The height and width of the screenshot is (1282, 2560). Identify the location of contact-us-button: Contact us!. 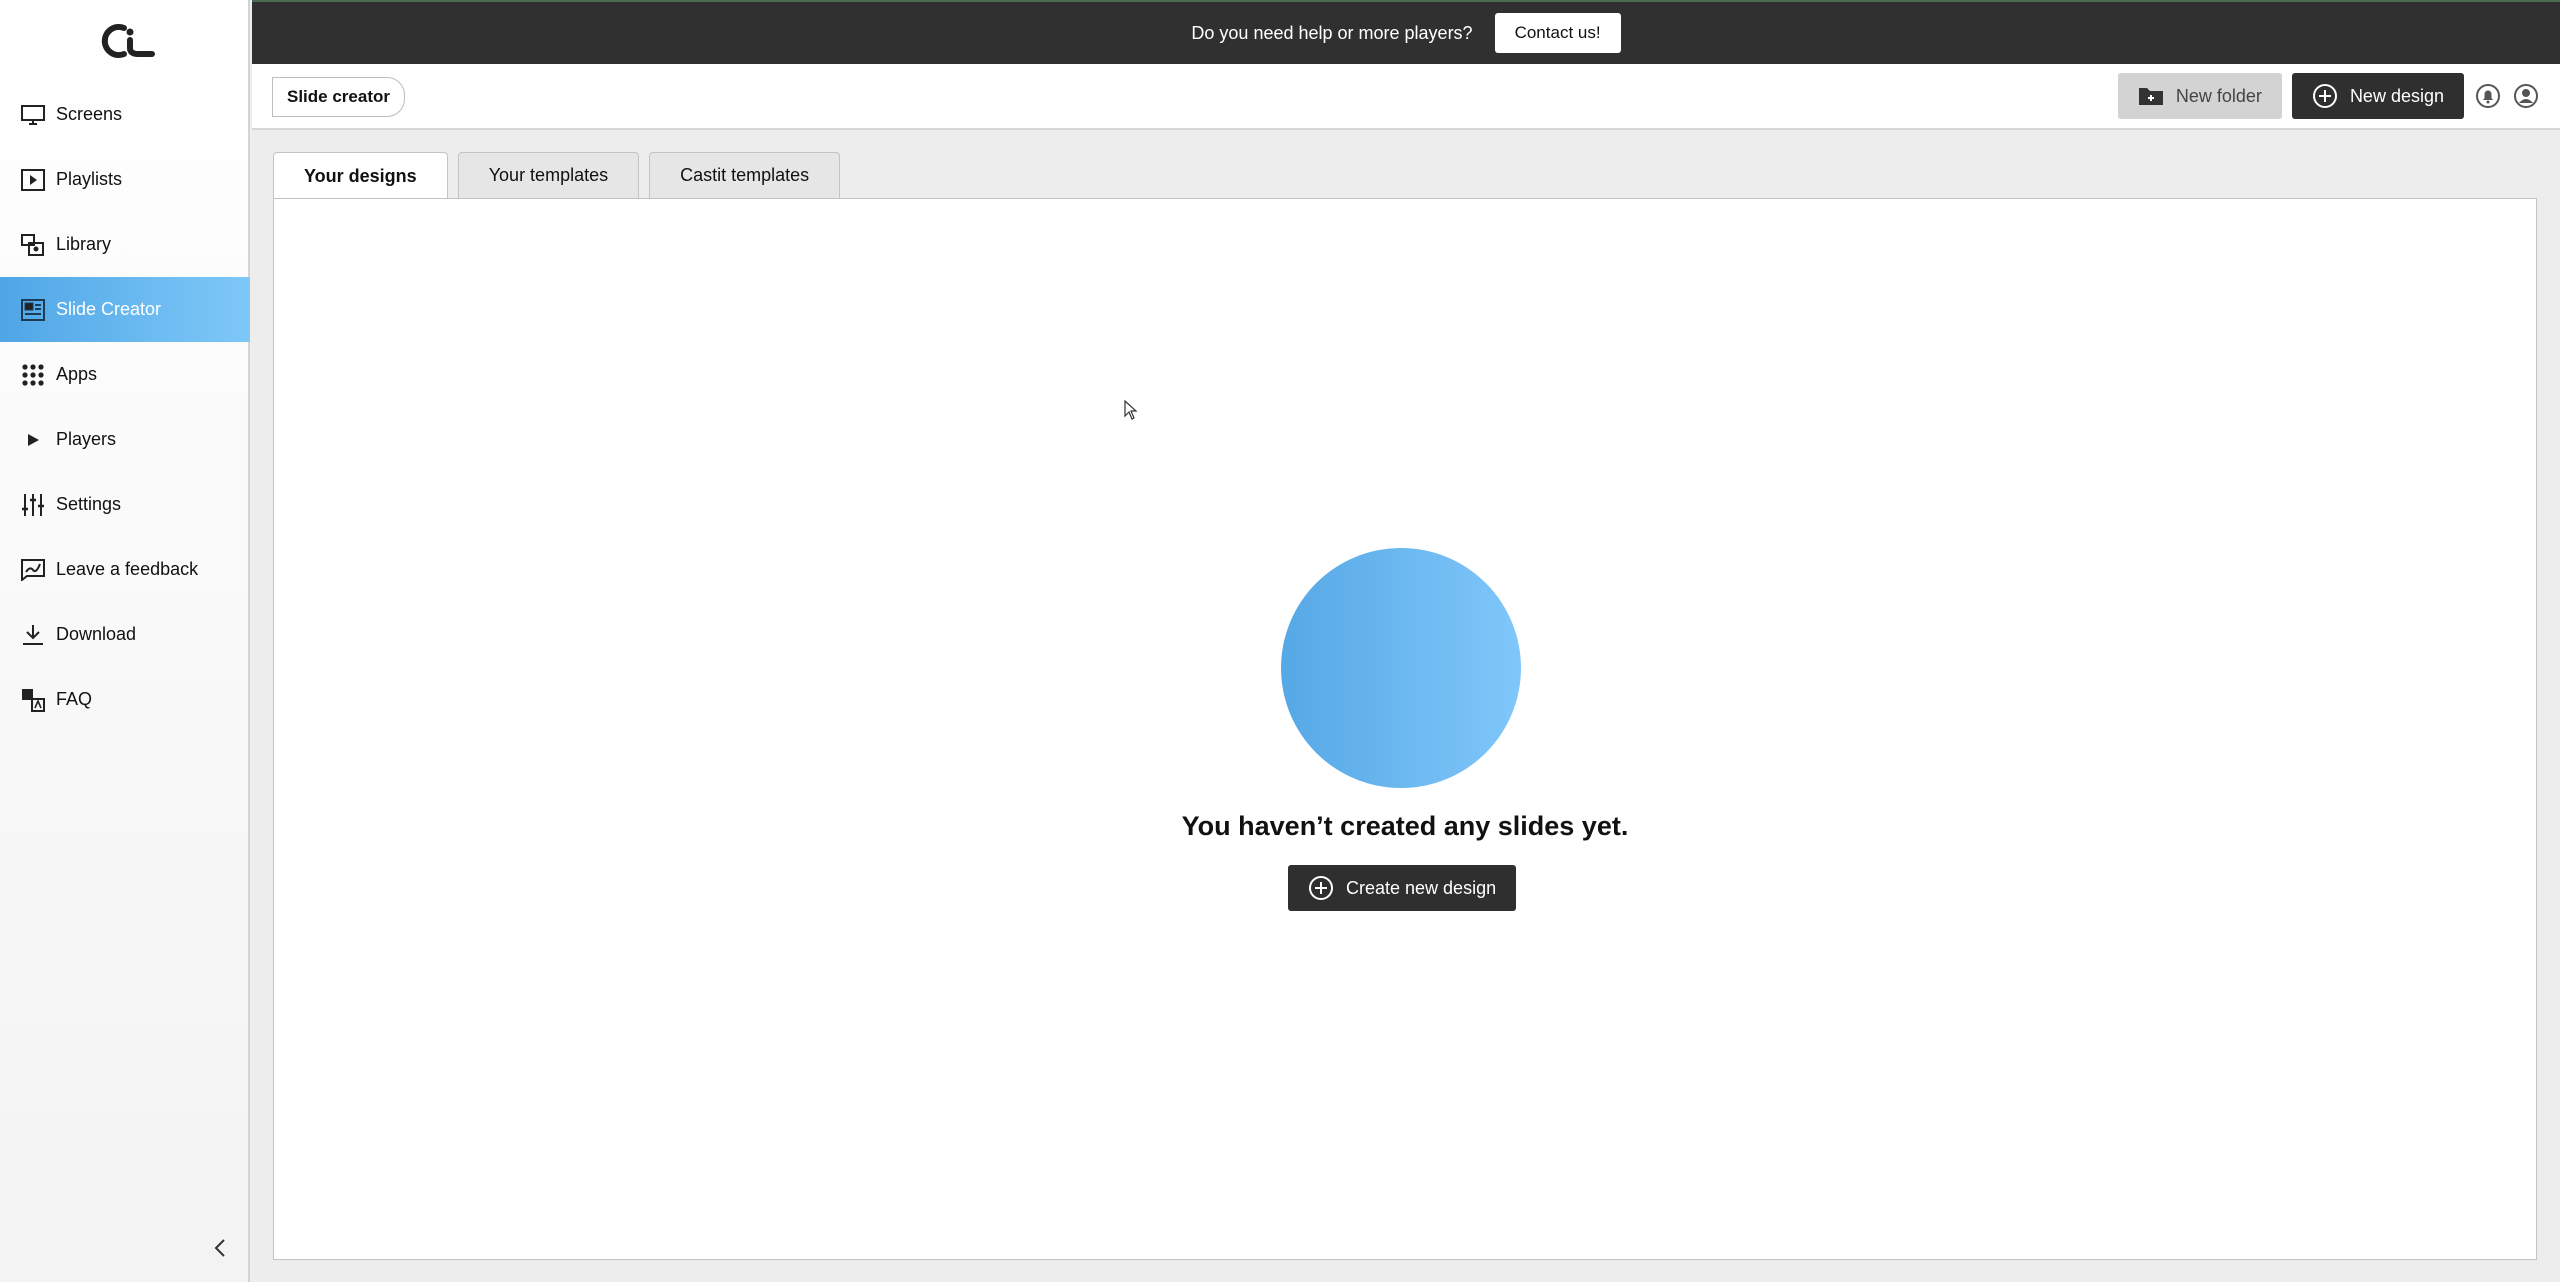
(1557, 33).